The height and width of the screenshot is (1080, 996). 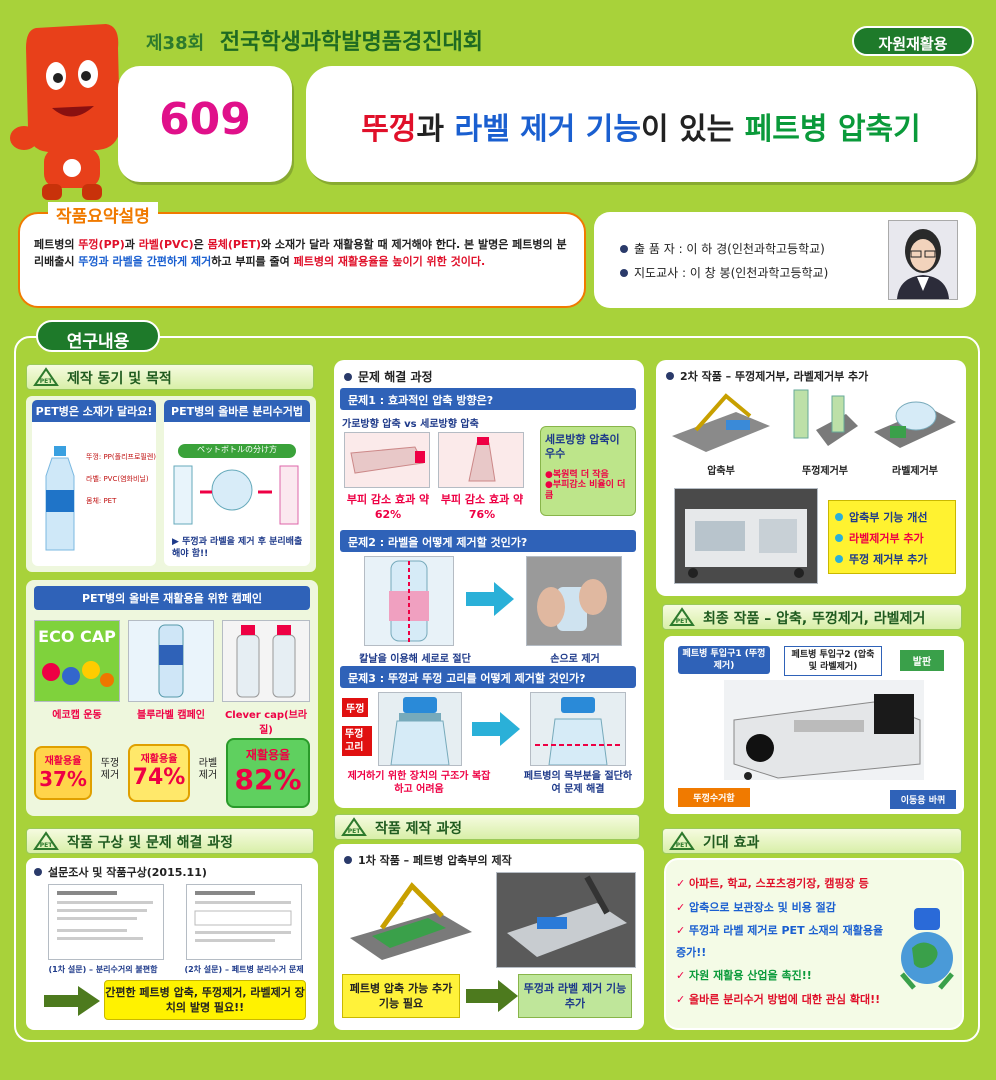 I want to click on compressor-photo, so click(x=566, y=920).